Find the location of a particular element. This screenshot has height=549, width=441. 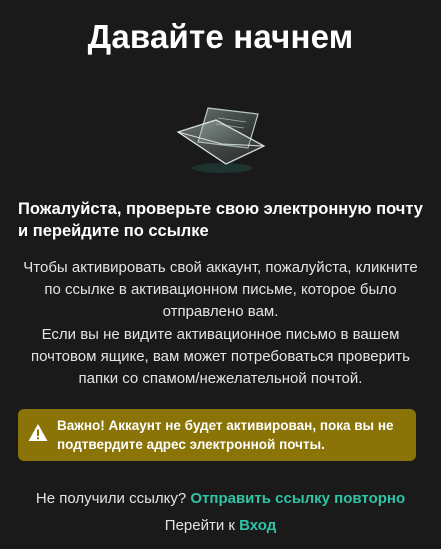

login-prompt: Перейти к is located at coordinates (199, 525).